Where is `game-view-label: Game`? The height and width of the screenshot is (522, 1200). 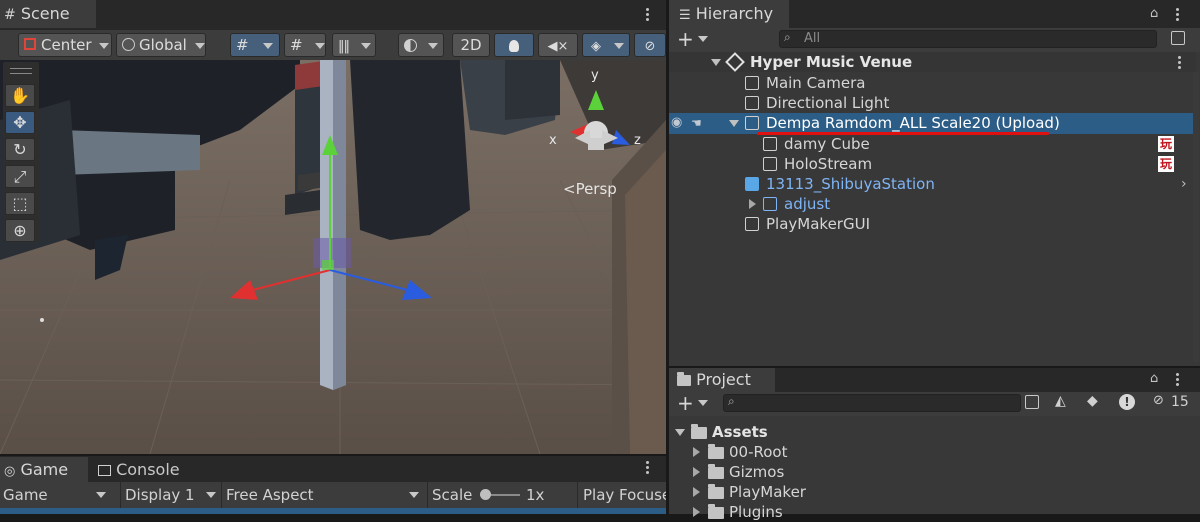
game-view-label: Game is located at coordinates (25, 495).